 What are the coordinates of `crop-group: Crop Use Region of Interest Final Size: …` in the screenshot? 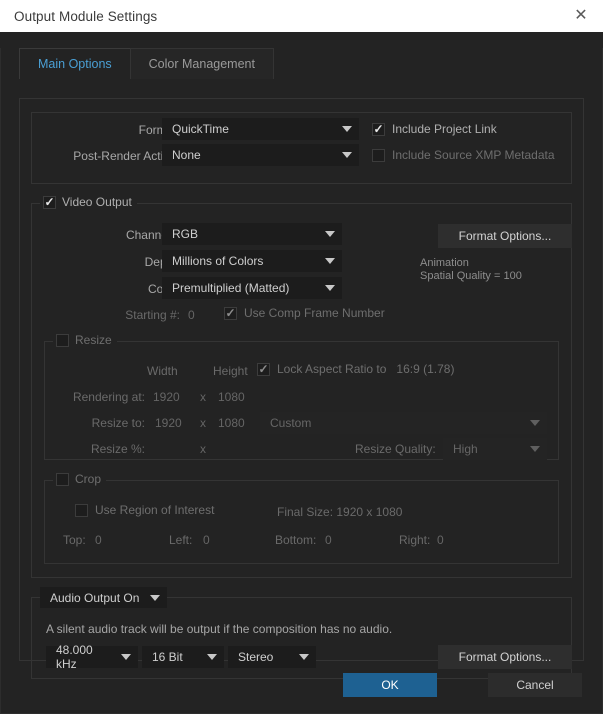 It's located at (301, 518).